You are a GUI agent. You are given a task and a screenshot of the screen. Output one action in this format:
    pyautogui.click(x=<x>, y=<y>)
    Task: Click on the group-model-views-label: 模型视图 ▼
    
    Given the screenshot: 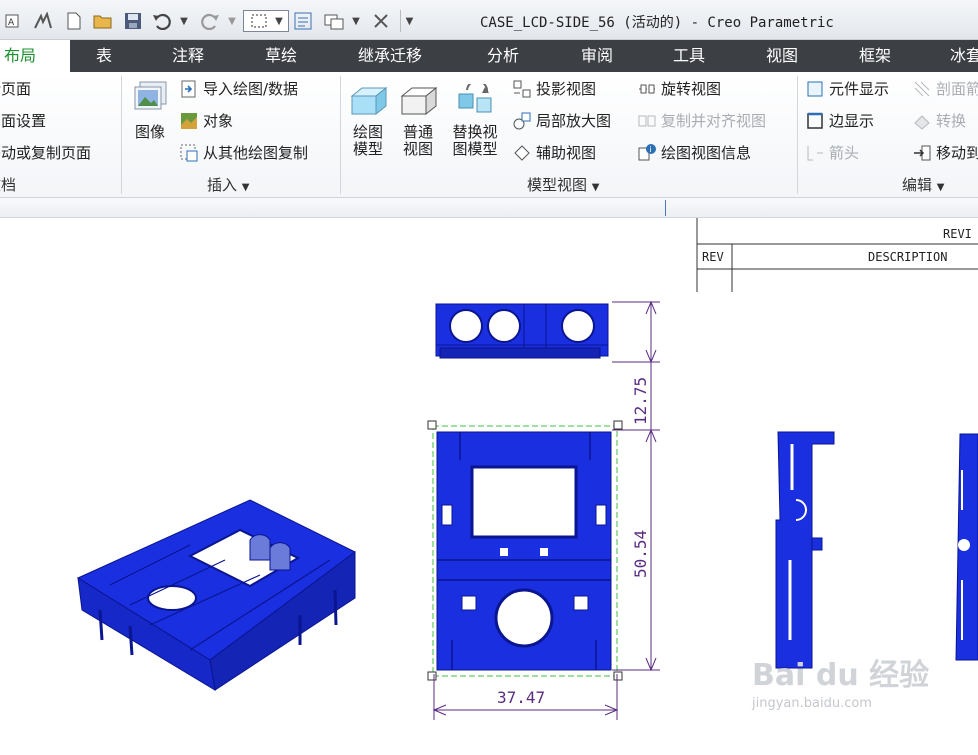 What is the action you would take?
    pyautogui.click(x=563, y=184)
    